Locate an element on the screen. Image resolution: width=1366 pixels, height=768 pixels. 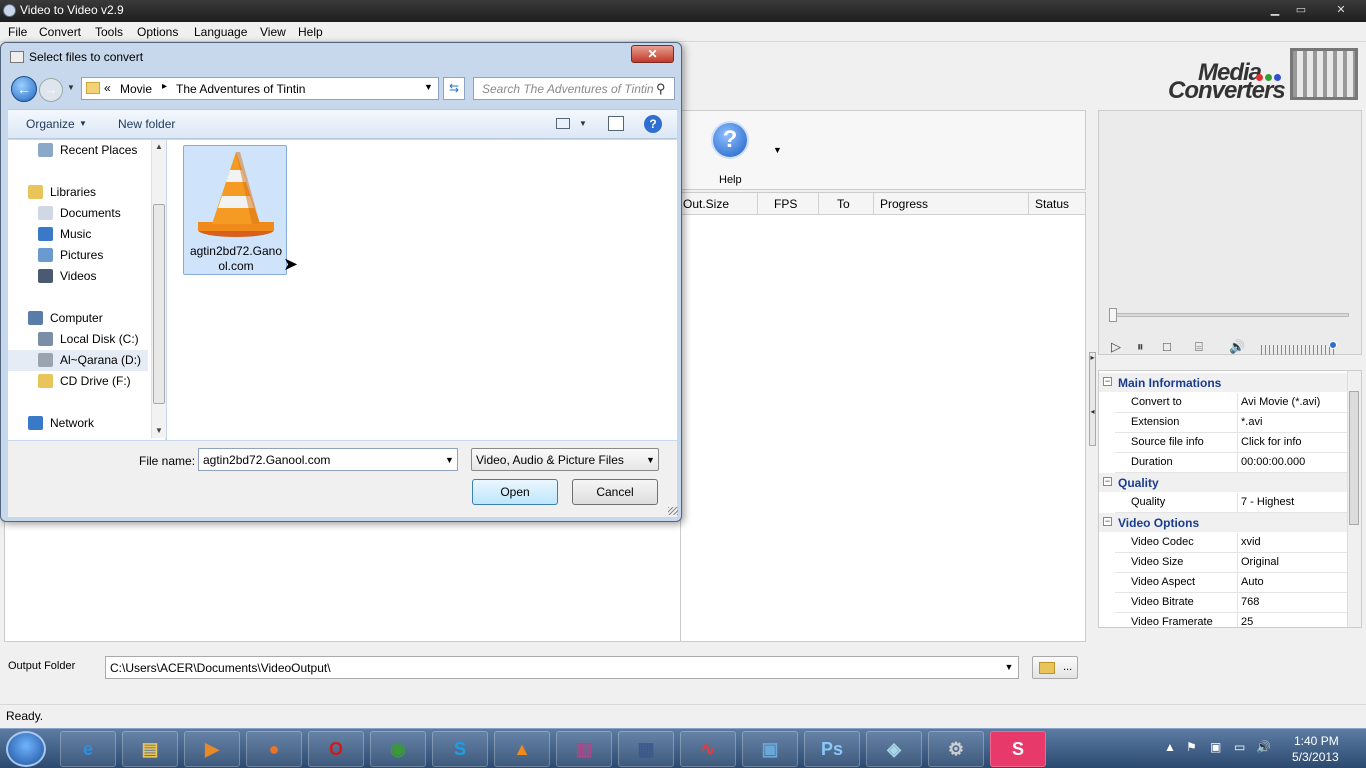
address-overflow-icon: « is located at coordinates (107, 88).